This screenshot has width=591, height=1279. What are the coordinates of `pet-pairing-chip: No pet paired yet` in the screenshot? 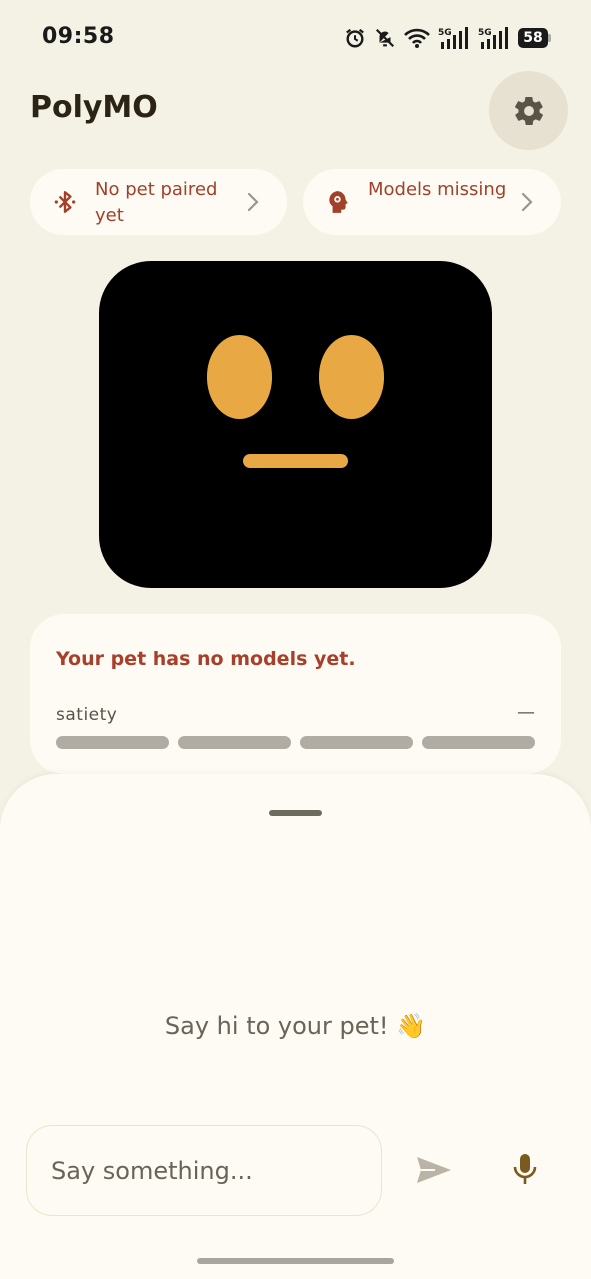 It's located at (158, 202).